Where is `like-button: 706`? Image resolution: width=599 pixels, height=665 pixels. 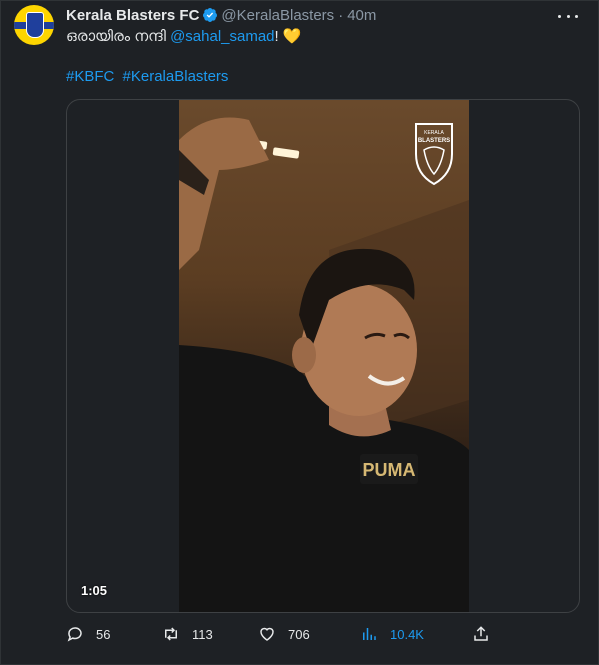 like-button: 706 is located at coordinates (284, 634).